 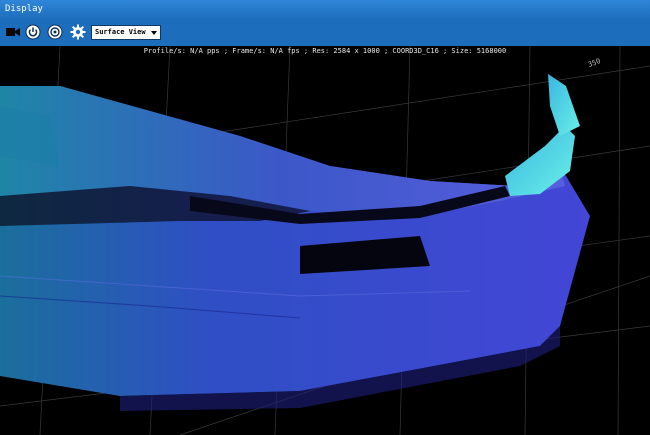 What do you see at coordinates (78, 32) in the screenshot?
I see `settings-gear-icon` at bounding box center [78, 32].